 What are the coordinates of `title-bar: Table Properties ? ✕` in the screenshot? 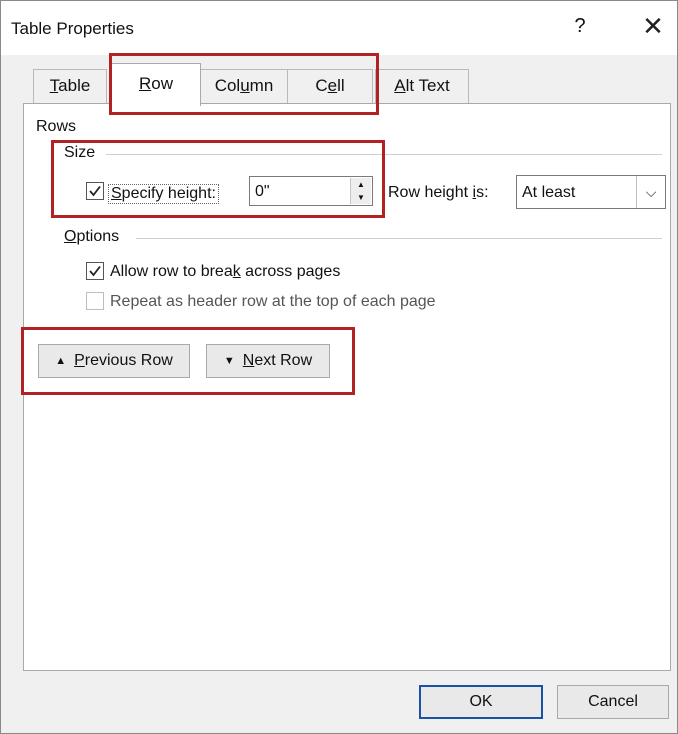 It's located at (339, 28).